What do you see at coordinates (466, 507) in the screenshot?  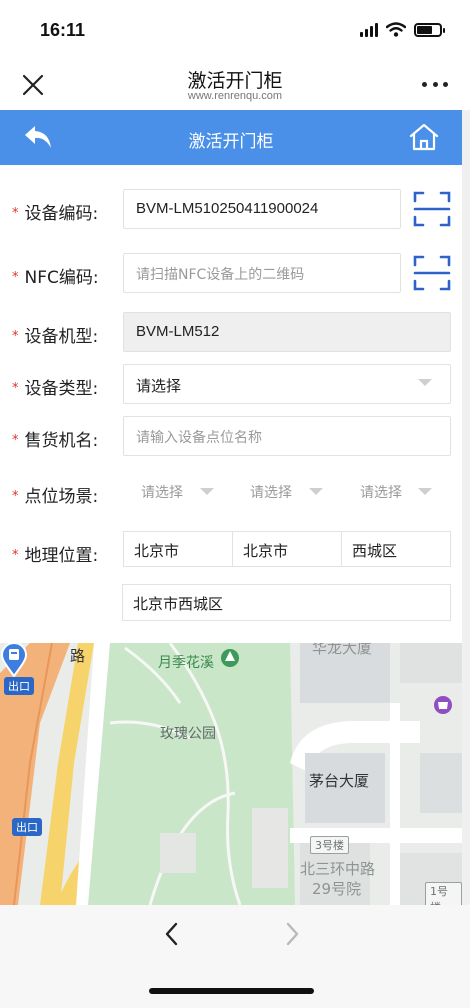 I see `page-edge` at bounding box center [466, 507].